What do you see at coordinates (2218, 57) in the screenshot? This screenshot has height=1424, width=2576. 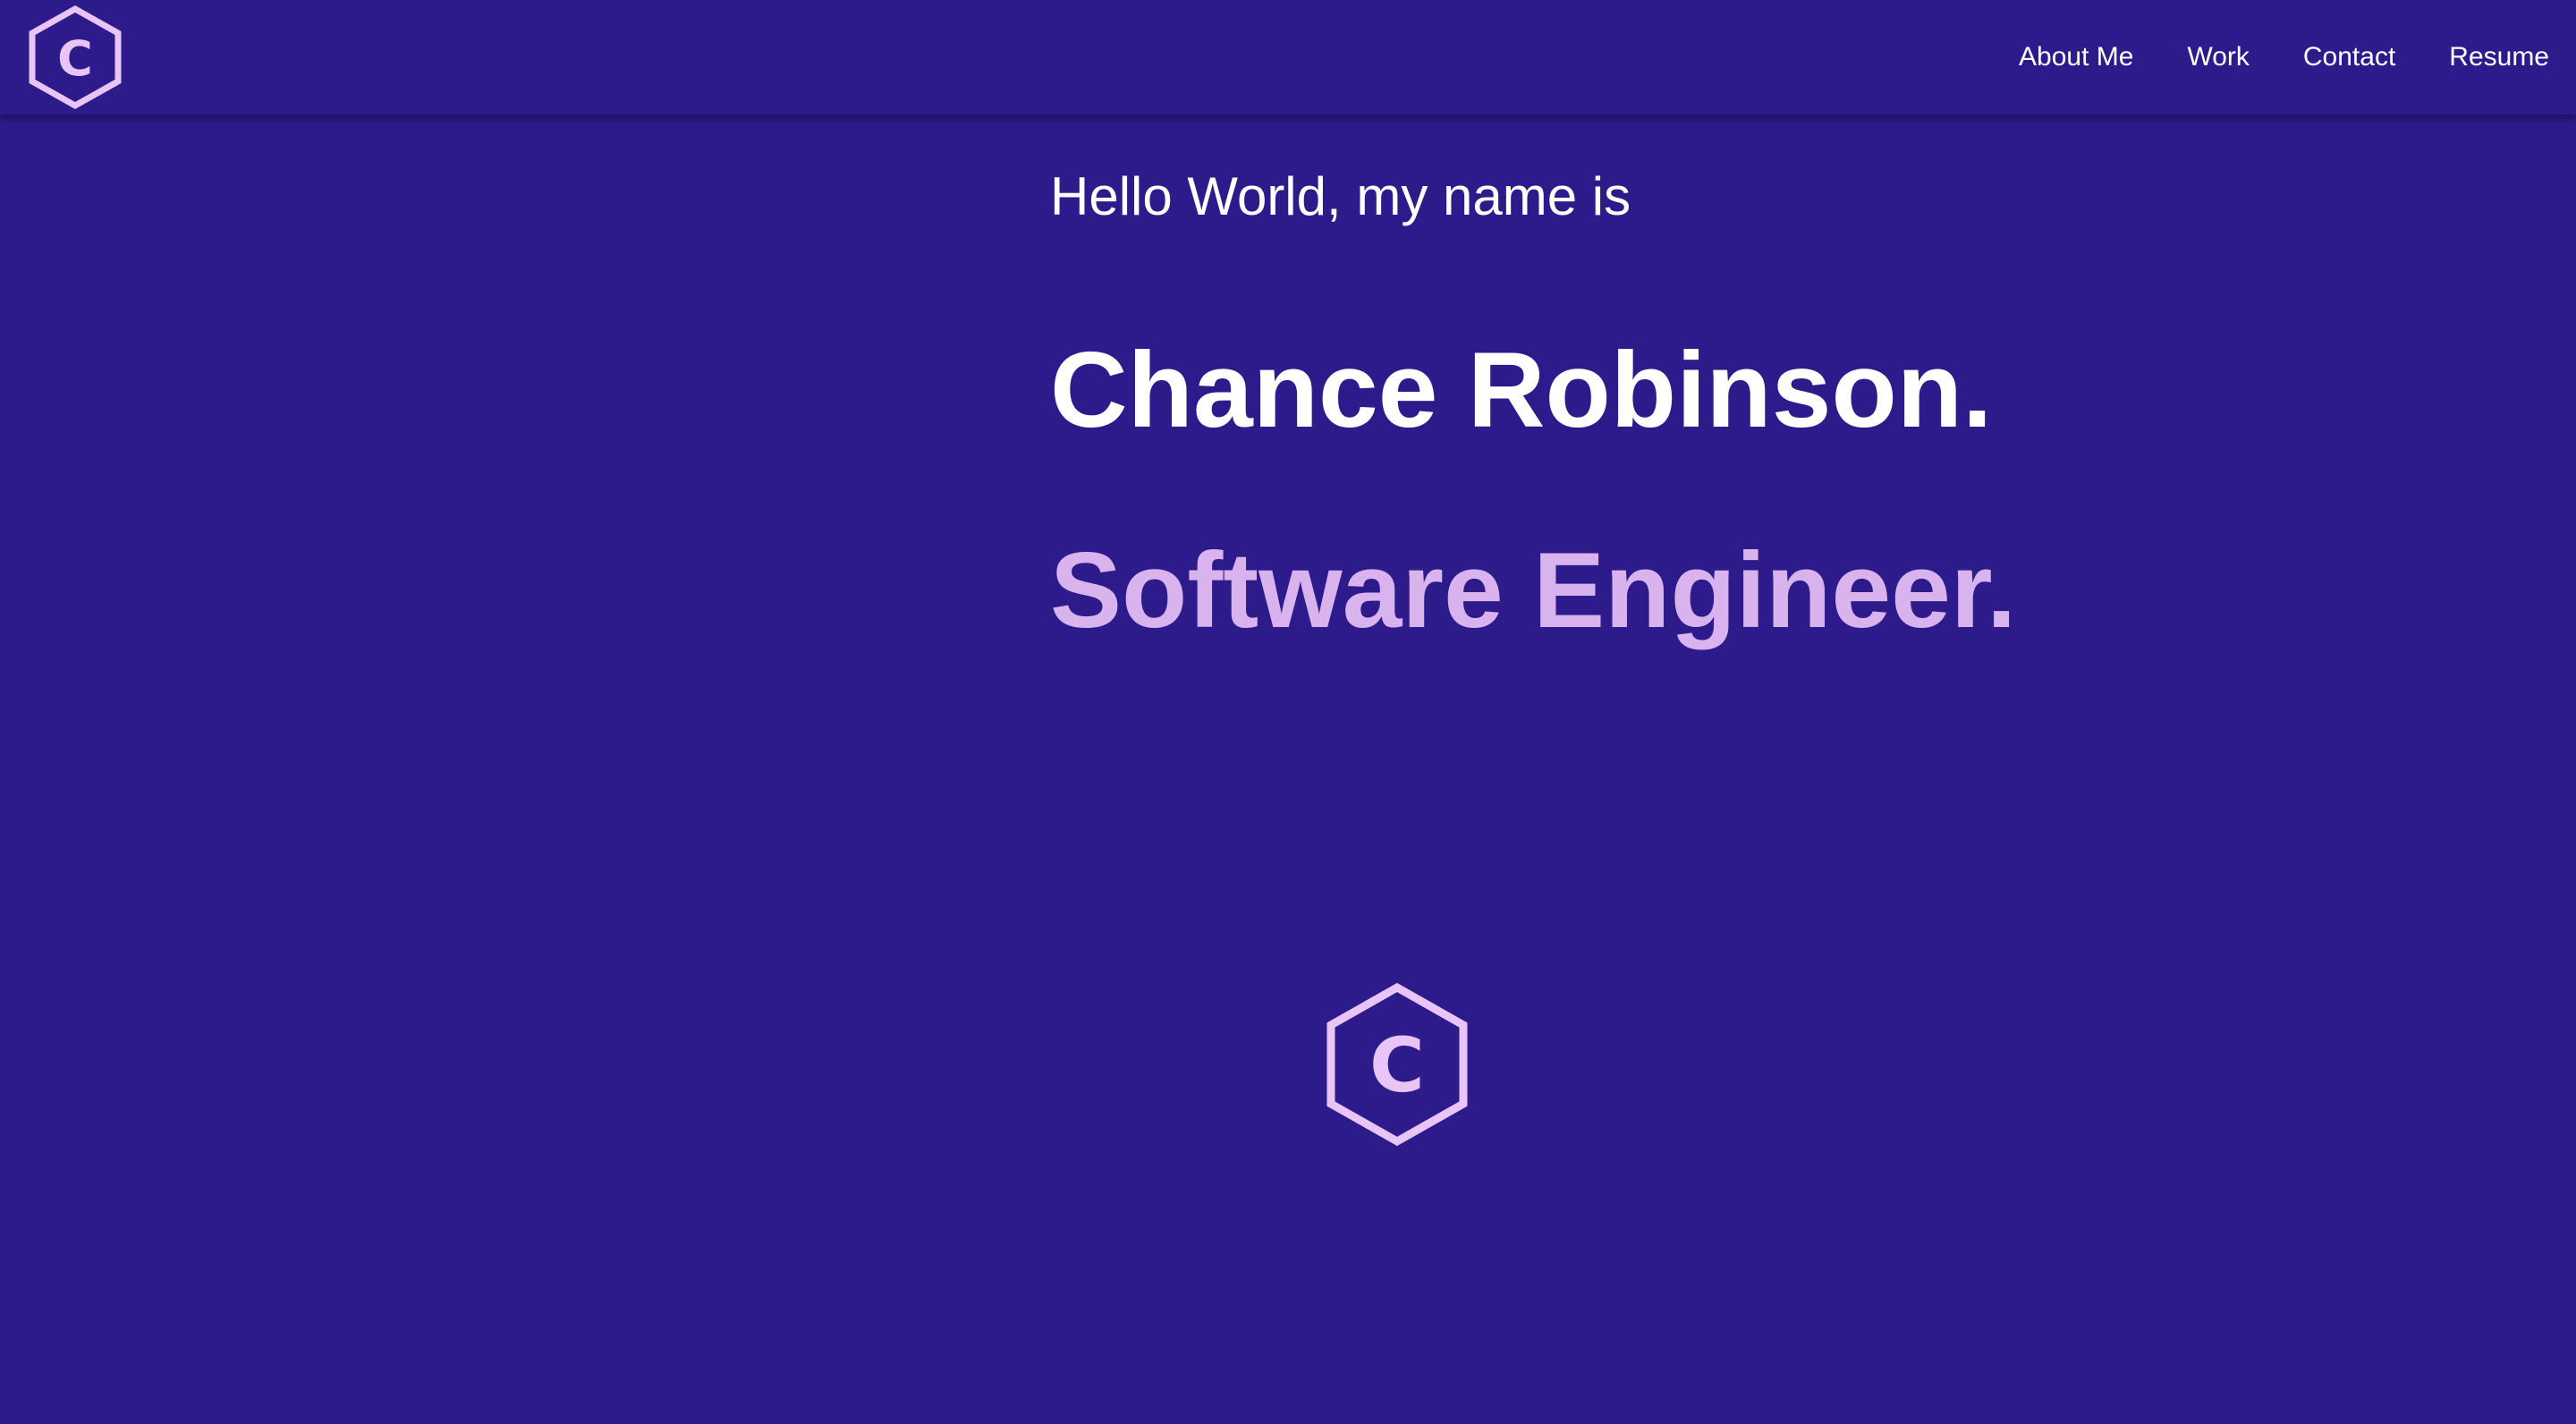 I see `nav-link-work: Work` at bounding box center [2218, 57].